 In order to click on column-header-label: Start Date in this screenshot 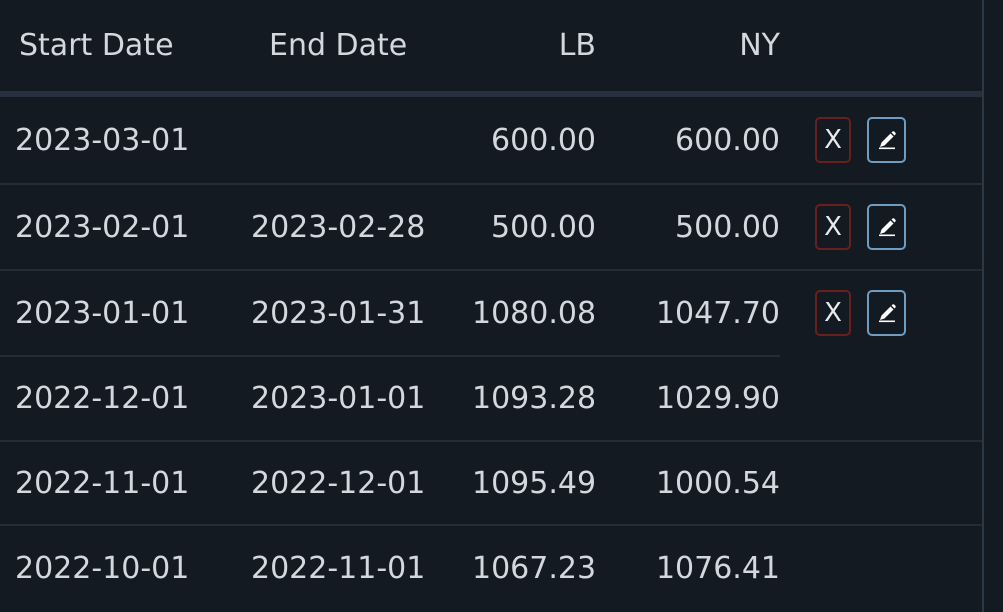, I will do `click(96, 45)`.